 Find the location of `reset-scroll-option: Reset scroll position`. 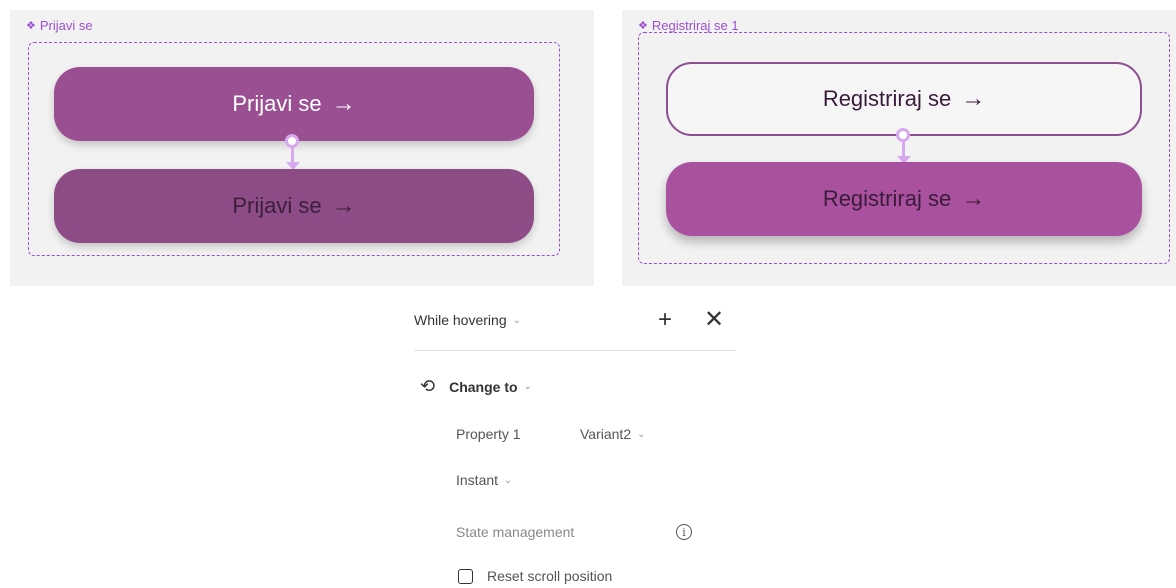

reset-scroll-option: Reset scroll position is located at coordinates (535, 576).